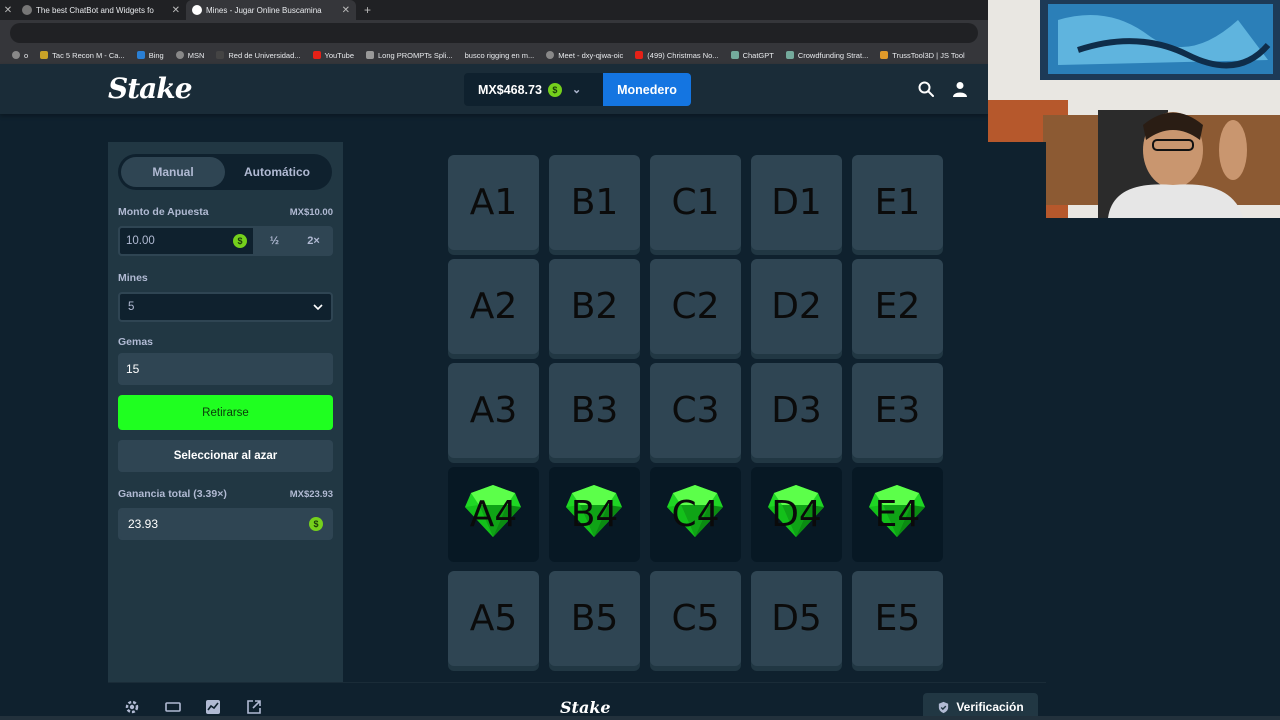 This screenshot has height=720, width=1280. I want to click on chevron-down-icon: ⌄, so click(576, 90).